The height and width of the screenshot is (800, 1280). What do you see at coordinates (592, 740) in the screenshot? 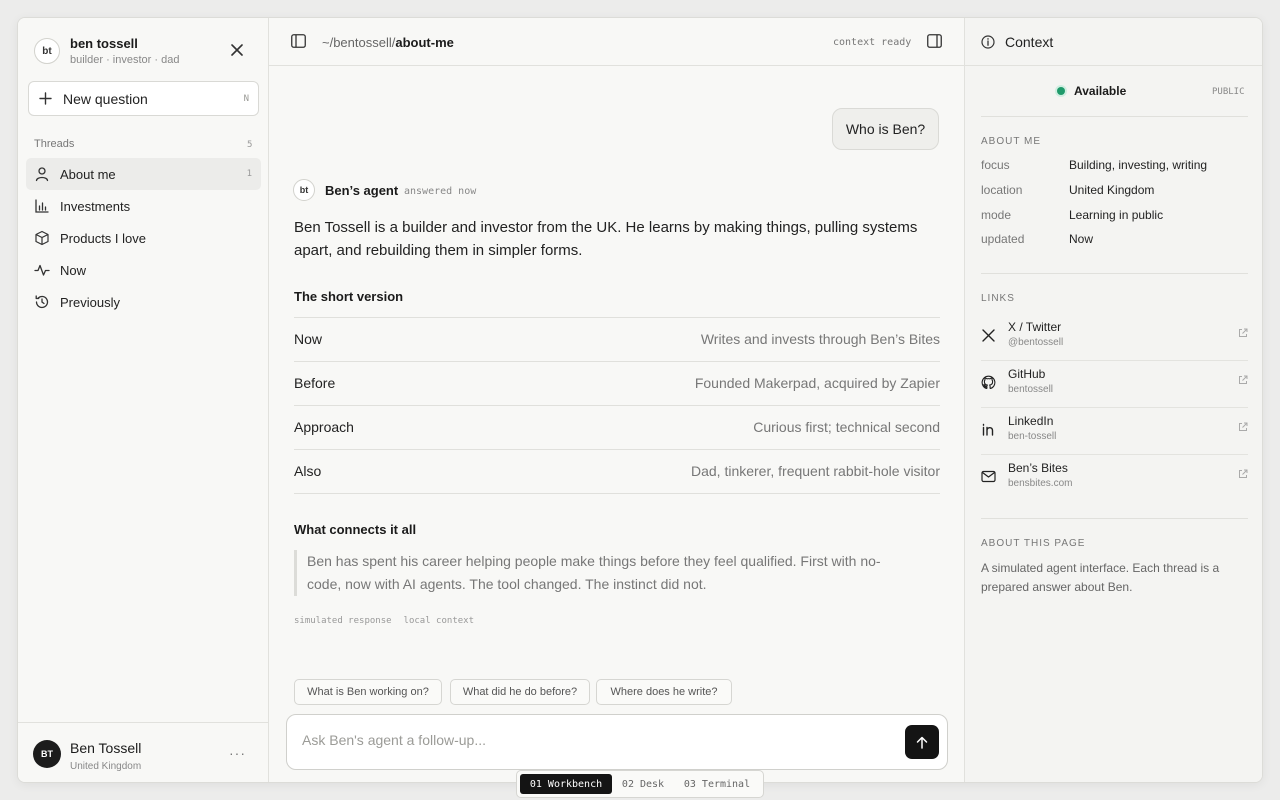
I see `follow-up-input` at bounding box center [592, 740].